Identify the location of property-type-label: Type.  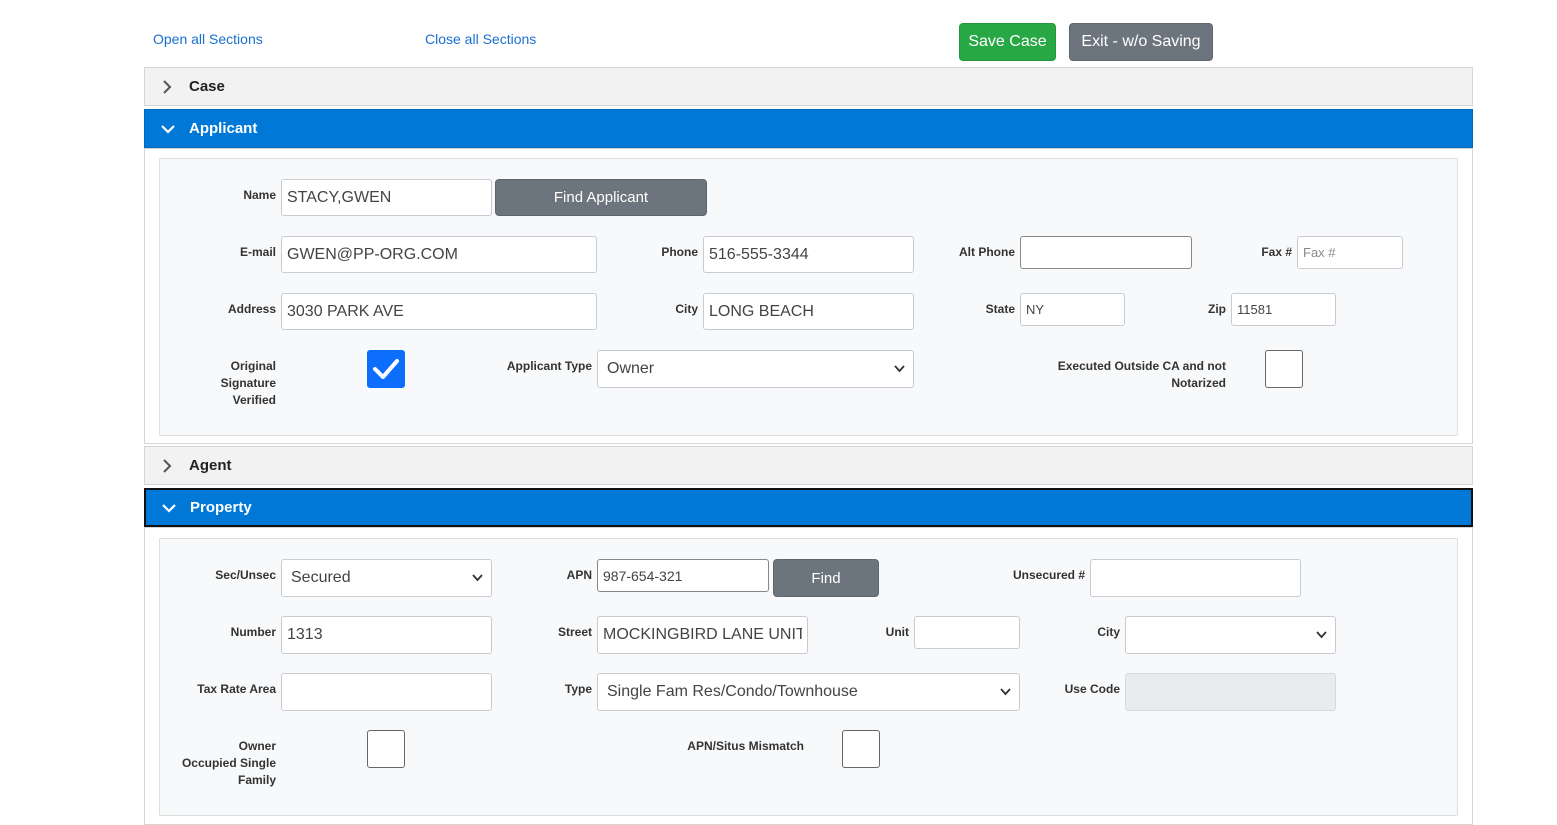
(578, 689).